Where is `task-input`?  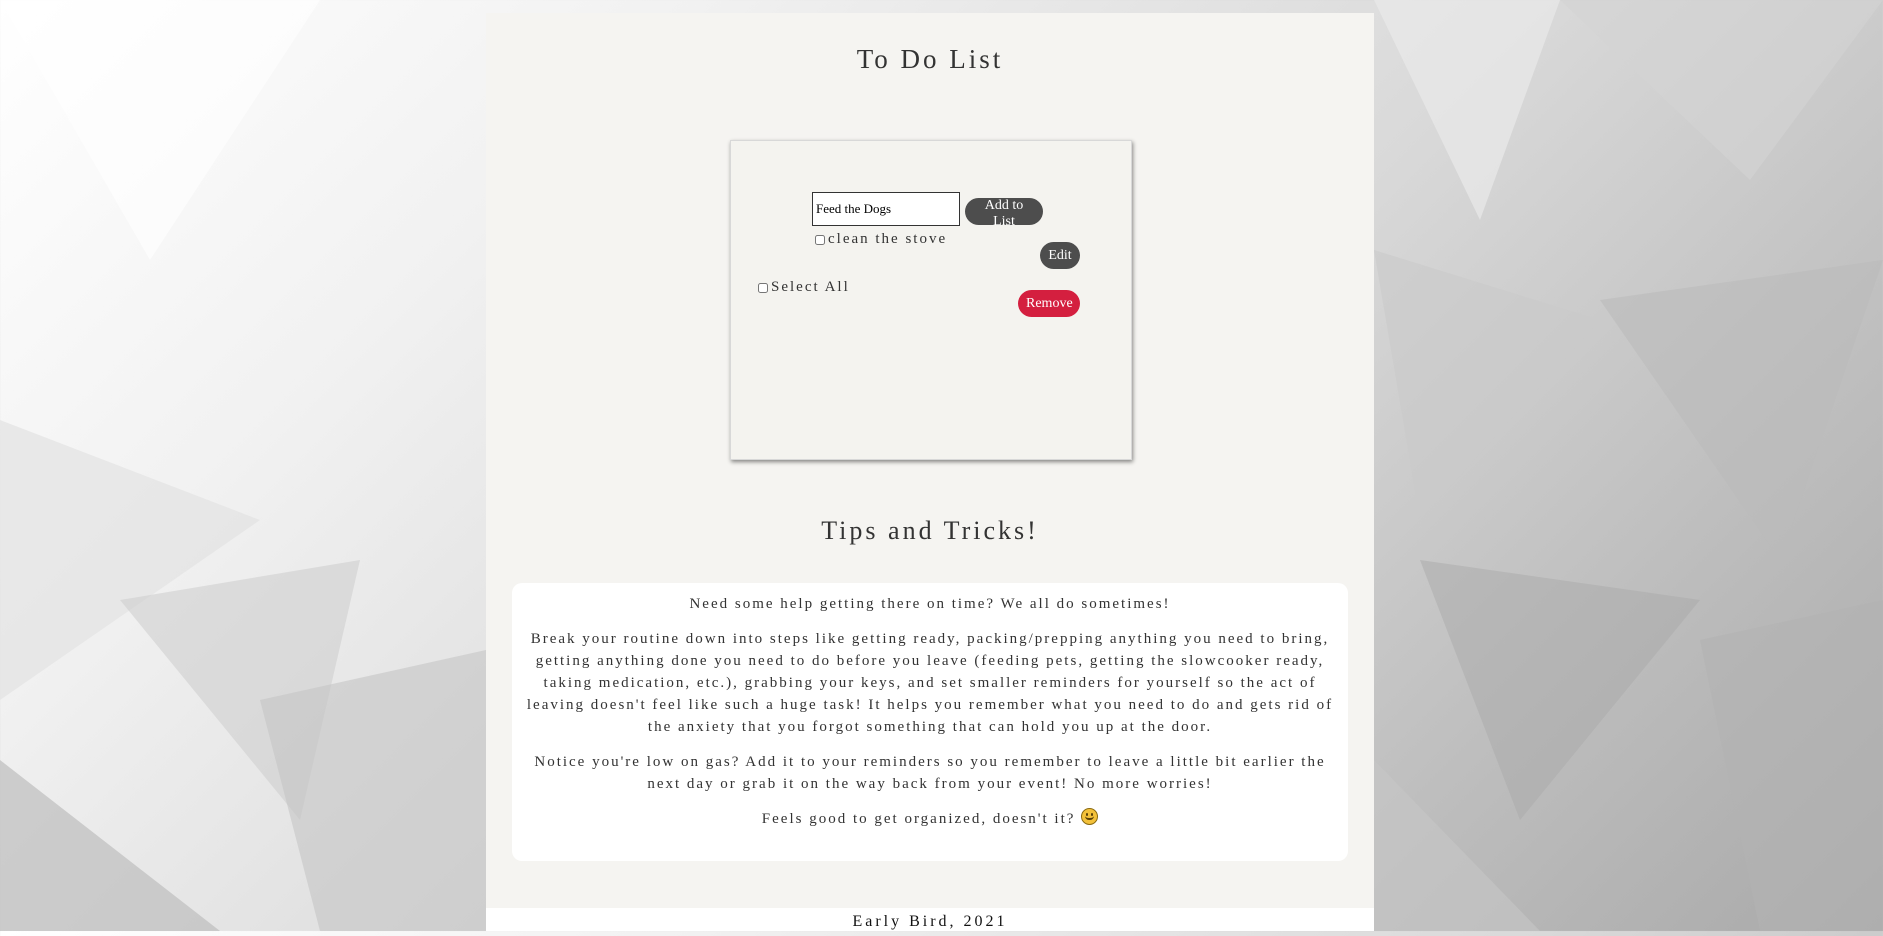 task-input is located at coordinates (886, 209).